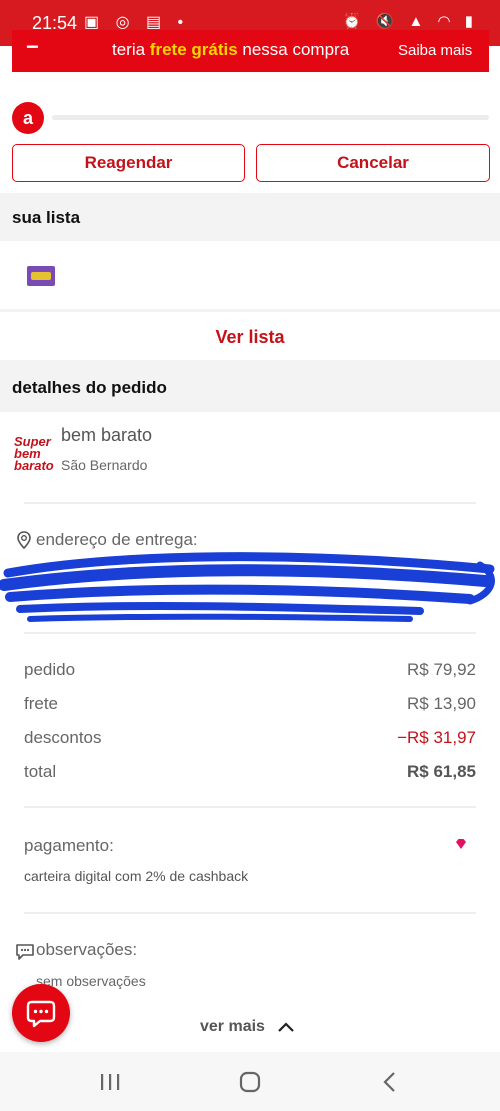 This screenshot has width=500, height=1111. What do you see at coordinates (46, 217) in the screenshot?
I see `list-section-title: sua lista` at bounding box center [46, 217].